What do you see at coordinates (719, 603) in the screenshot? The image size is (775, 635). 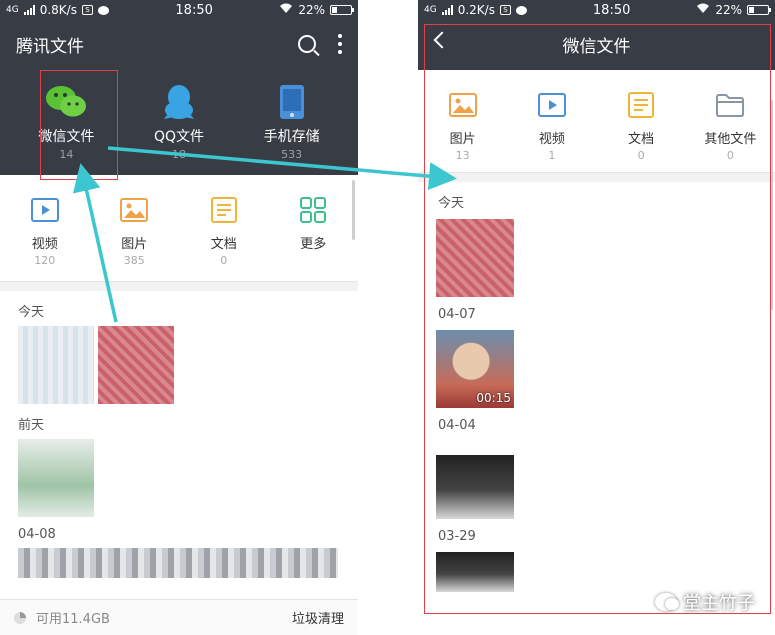 I see `watermark-text: 堂主竹子` at bounding box center [719, 603].